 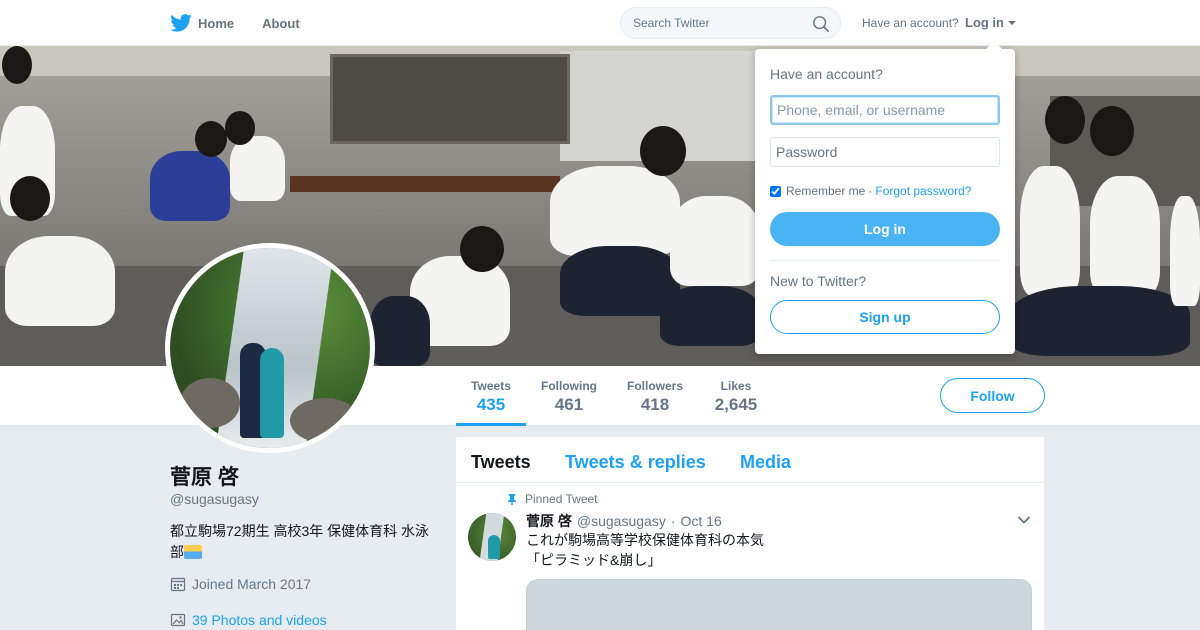 What do you see at coordinates (885, 229) in the screenshot?
I see `login-button: Log in` at bounding box center [885, 229].